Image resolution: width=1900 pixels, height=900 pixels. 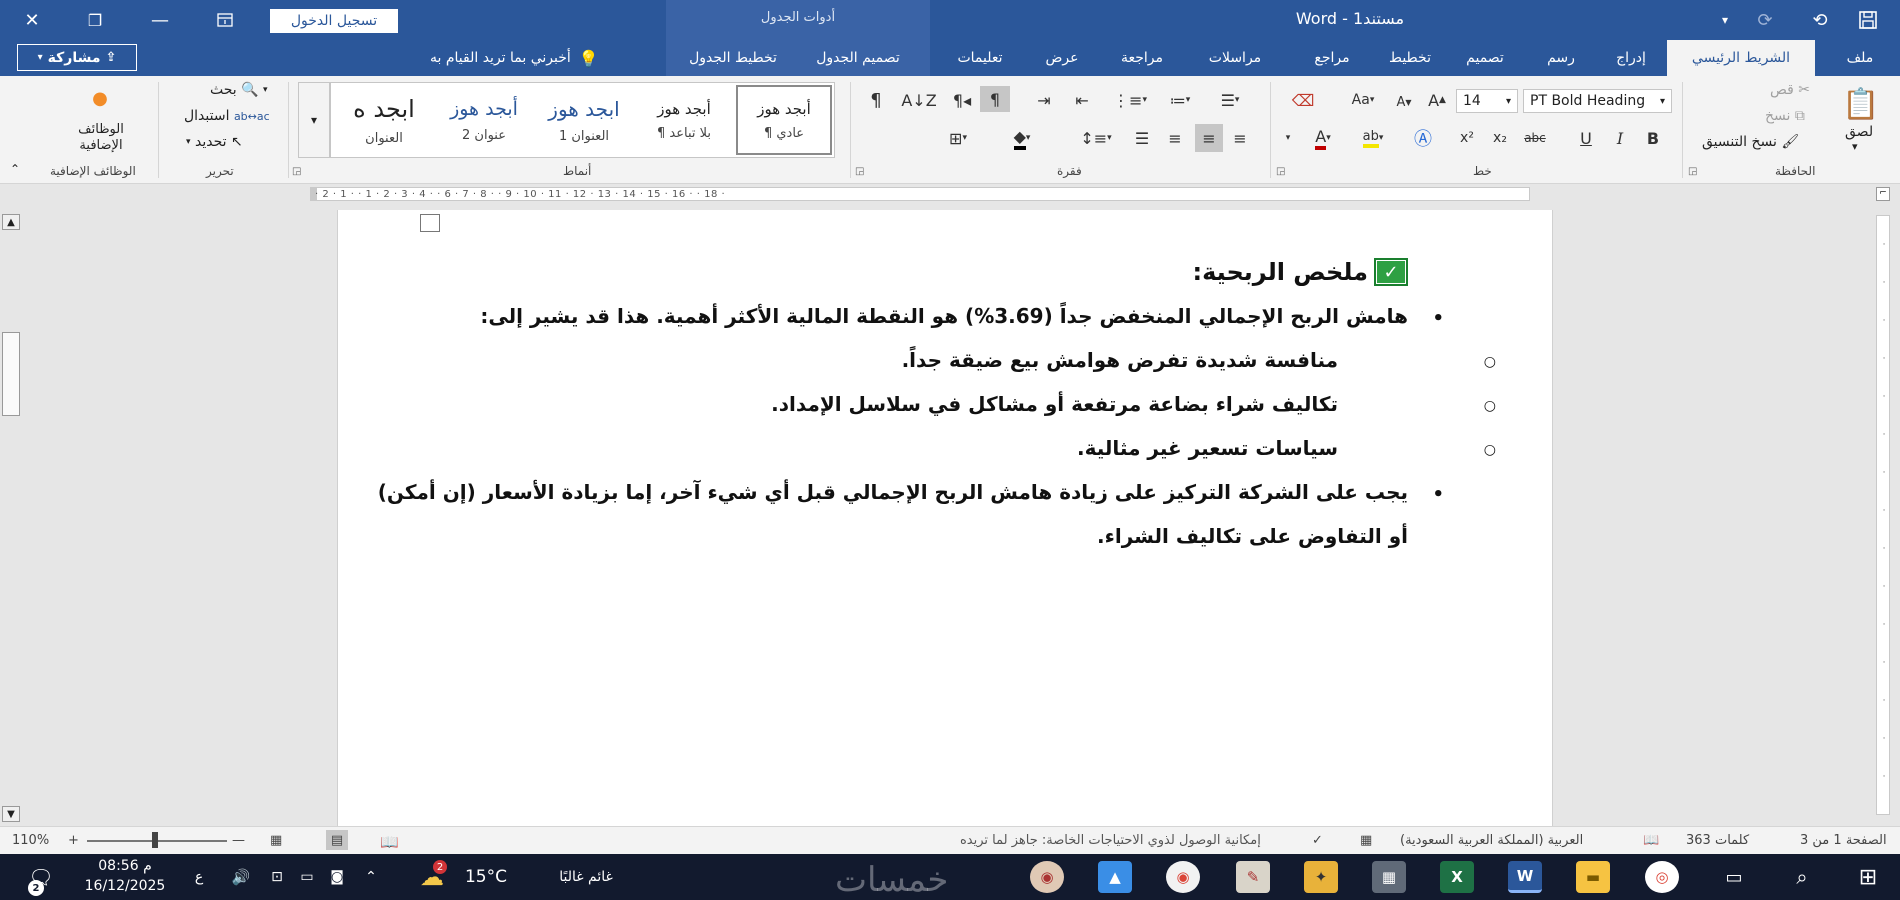 What do you see at coordinates (1062, 58) in the screenshot?
I see `tab-view: عرض` at bounding box center [1062, 58].